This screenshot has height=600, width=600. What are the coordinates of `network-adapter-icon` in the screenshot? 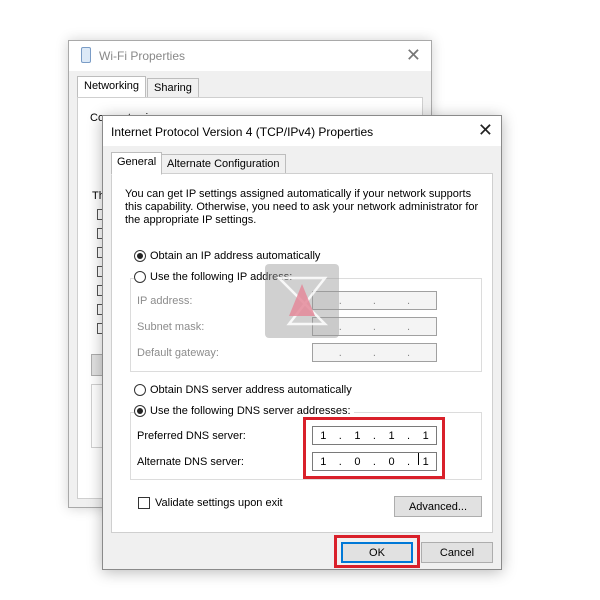 It's located at (86, 55).